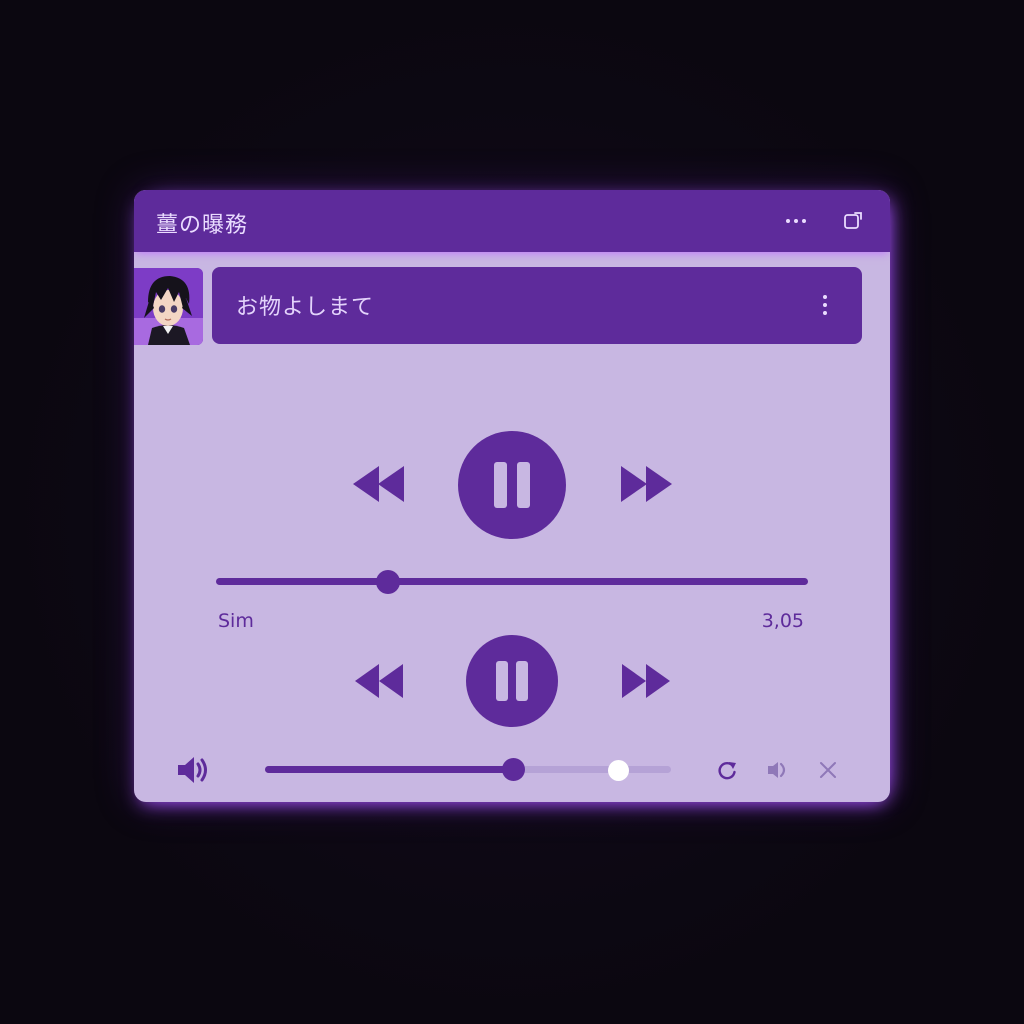 The image size is (1024, 1024). I want to click on rewind-button, so click(379, 486).